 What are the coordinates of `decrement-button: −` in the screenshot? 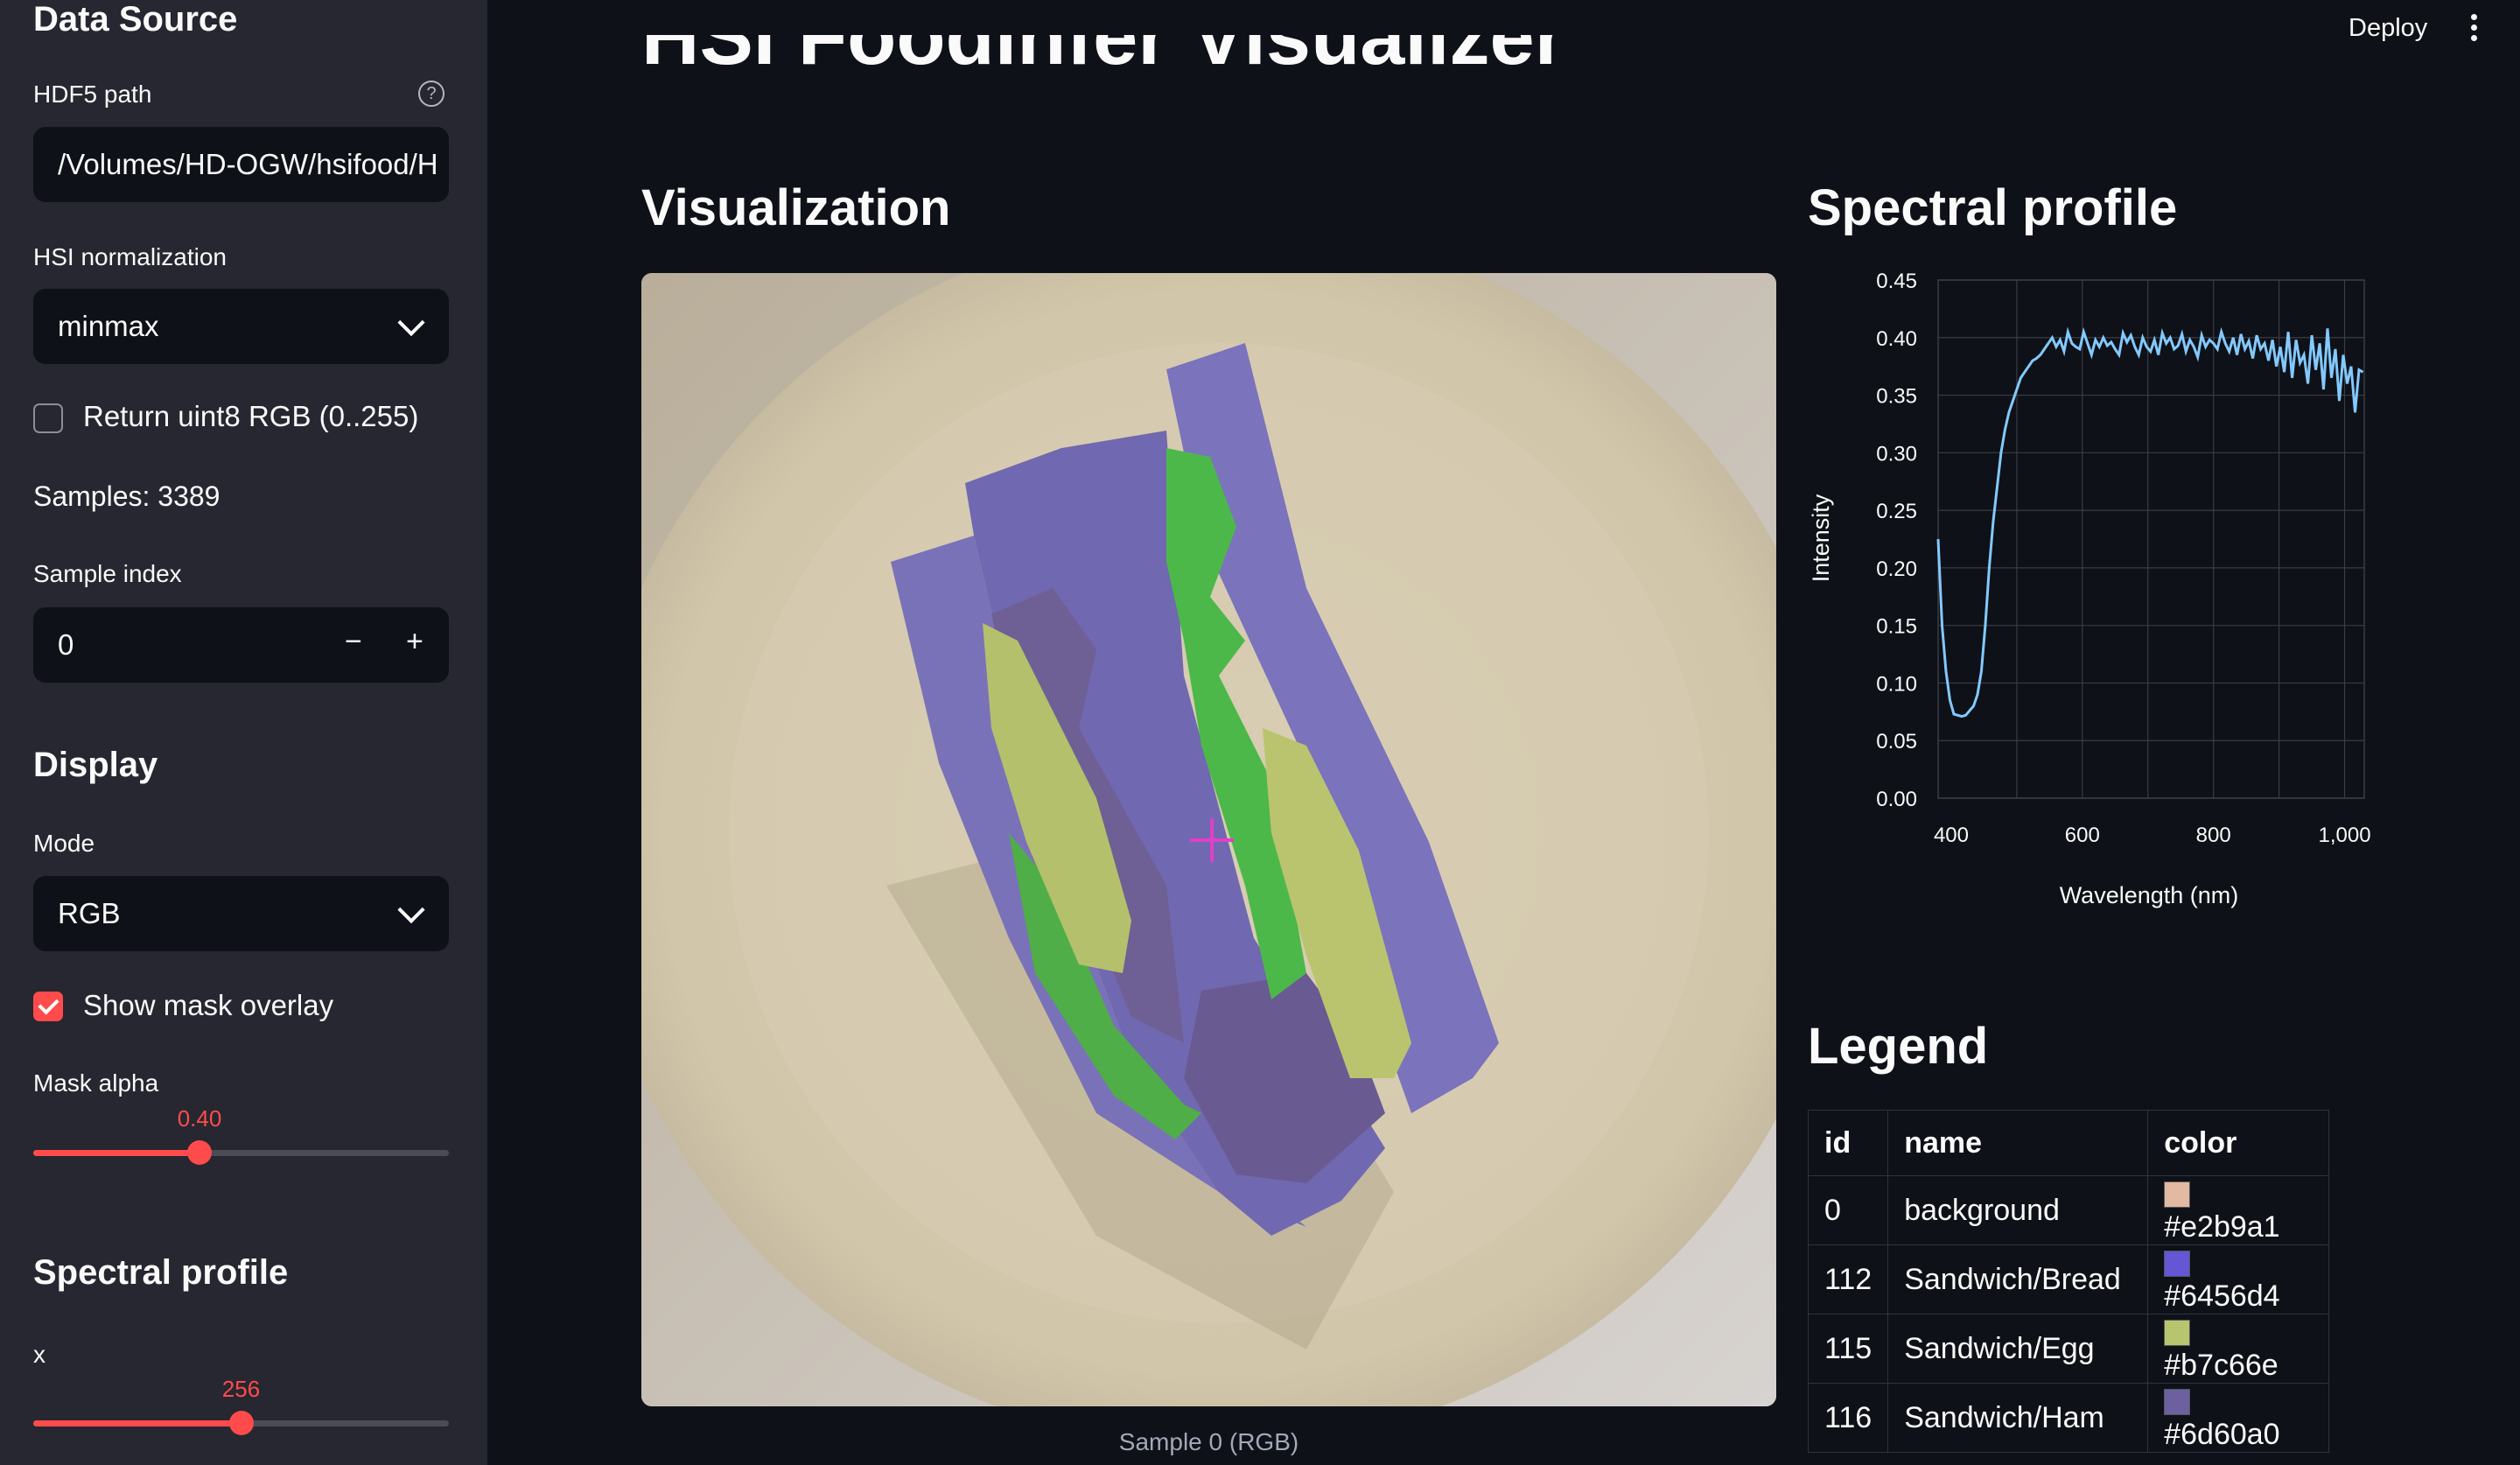 It's located at (353, 642).